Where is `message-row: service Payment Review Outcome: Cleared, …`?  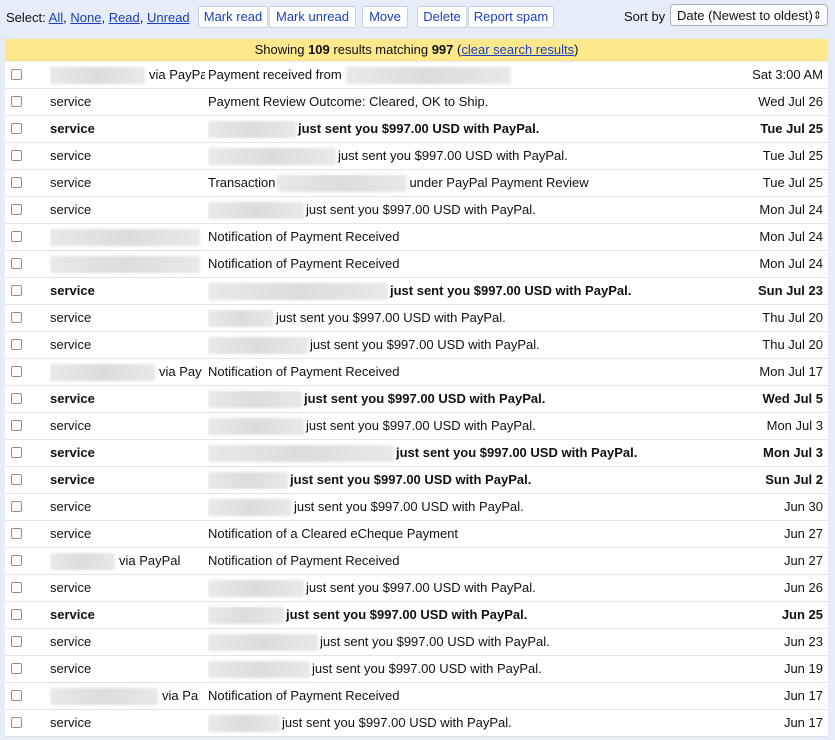
message-row: service Payment Review Outcome: Cleared, … is located at coordinates (416, 102).